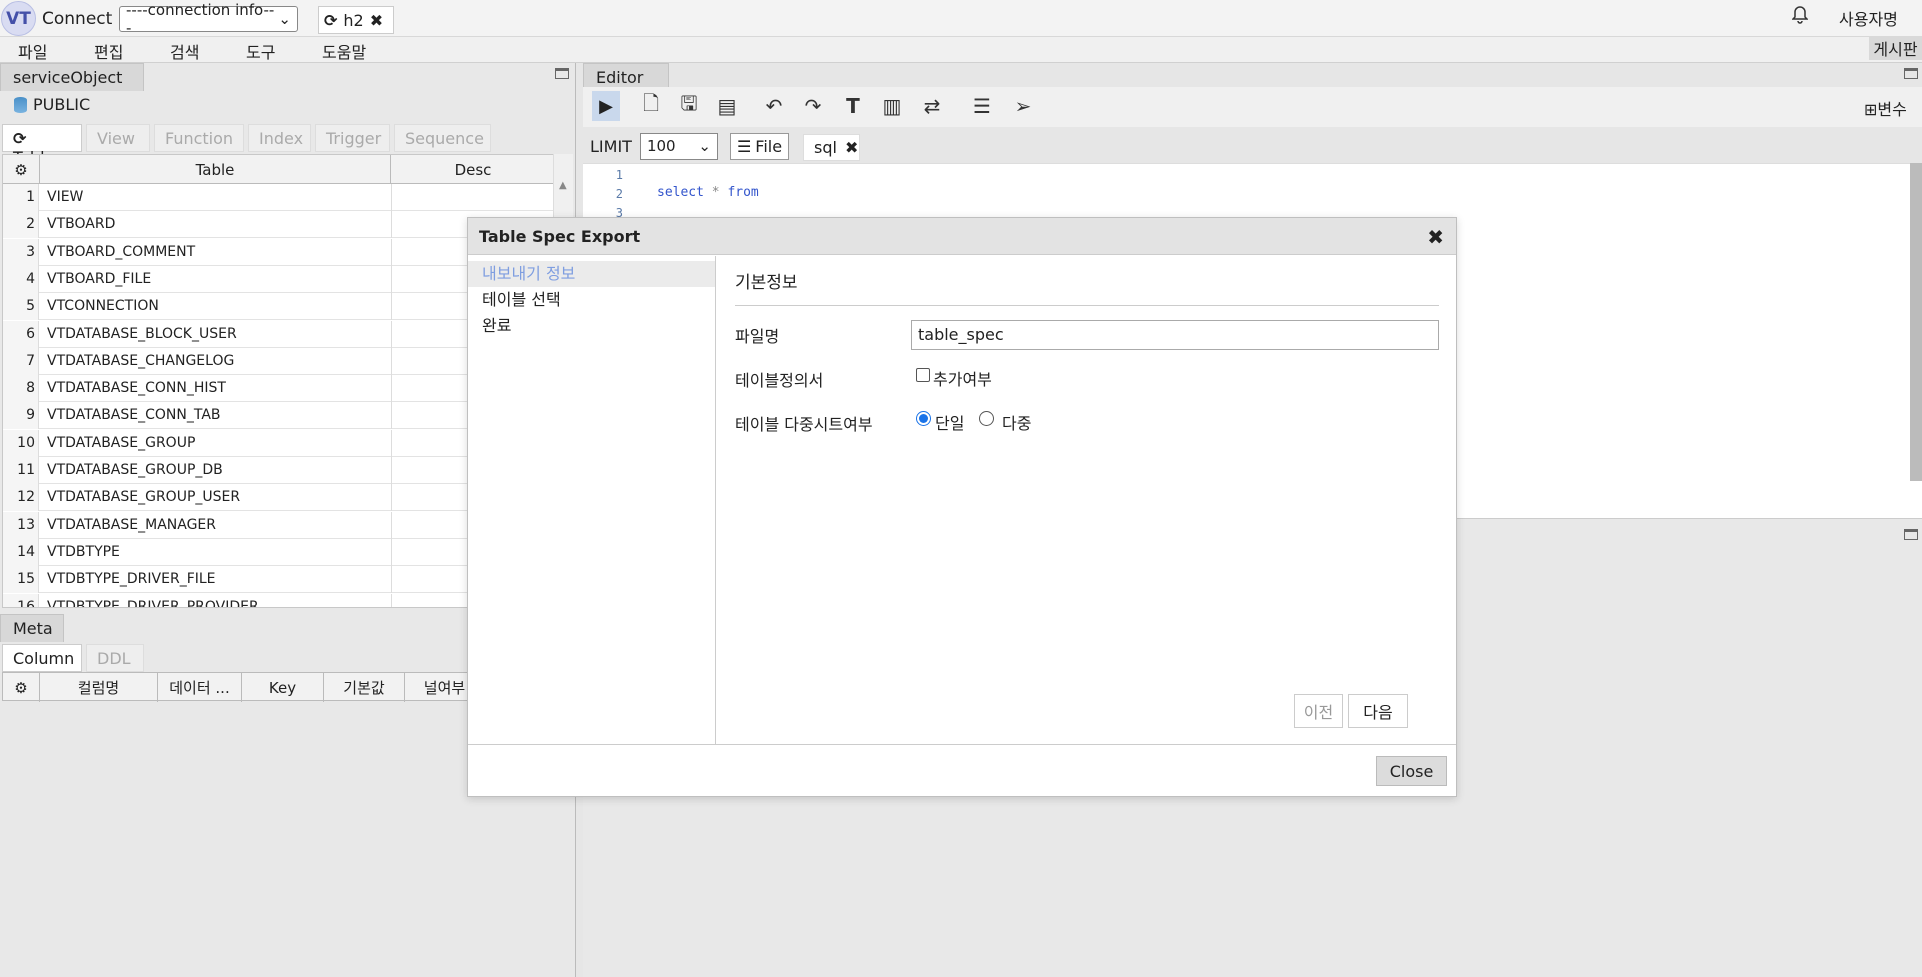 The width and height of the screenshot is (1922, 977). What do you see at coordinates (1916, 322) in the screenshot?
I see `scrollbar` at bounding box center [1916, 322].